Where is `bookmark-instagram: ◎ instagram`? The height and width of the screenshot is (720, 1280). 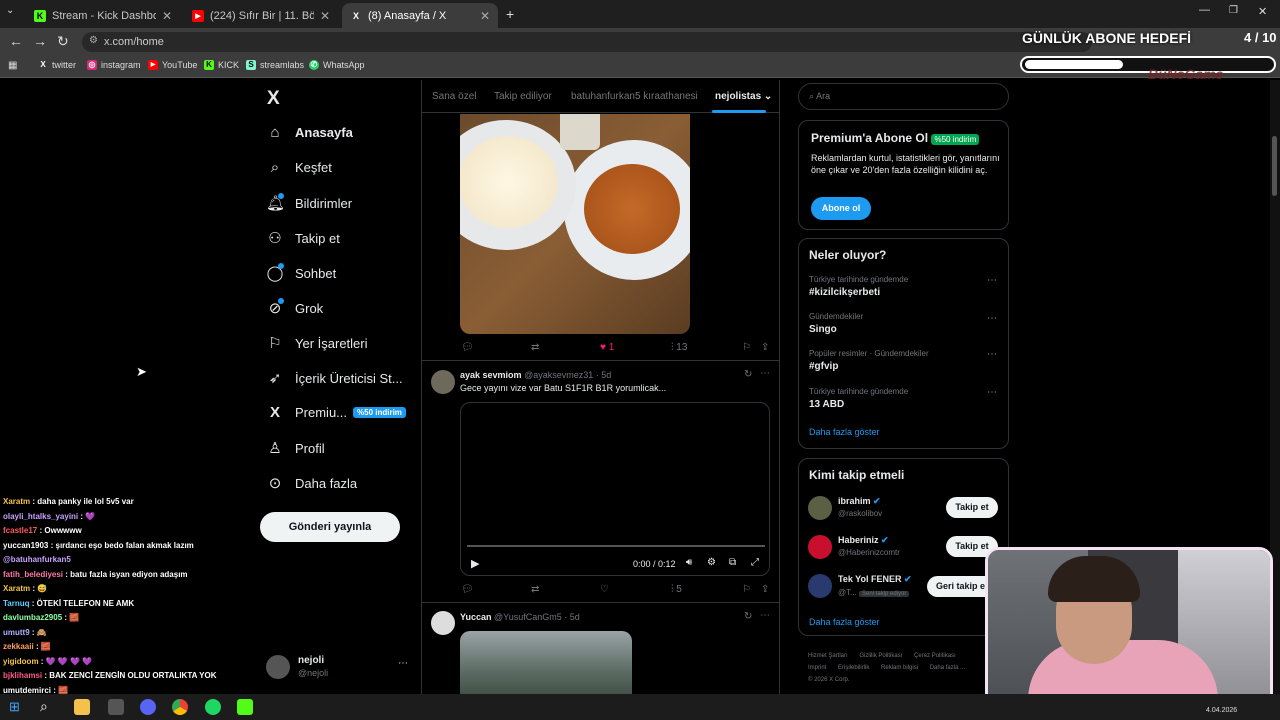
bookmark-instagram: ◎ instagram is located at coordinates (114, 65).